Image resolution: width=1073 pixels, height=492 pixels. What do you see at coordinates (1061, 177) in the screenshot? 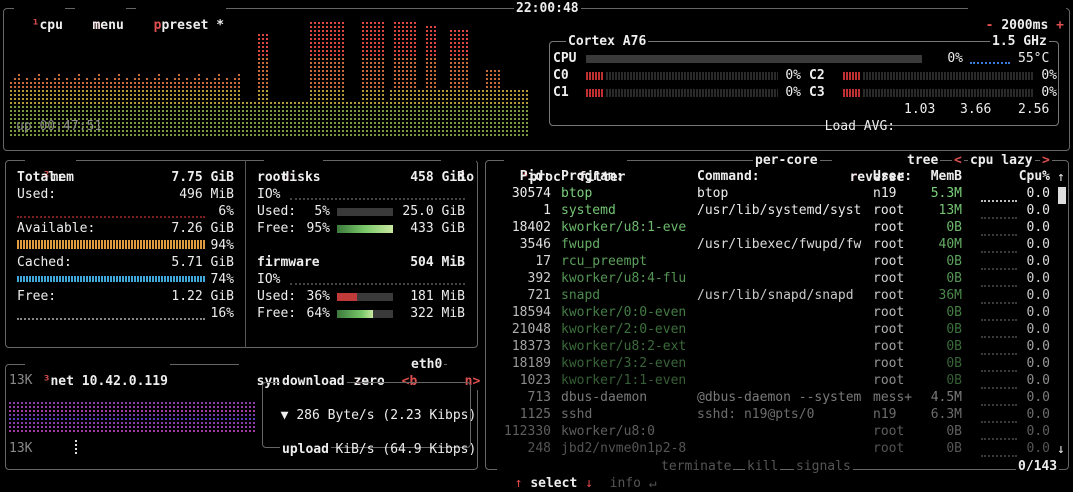
I see `scroll-up-icon: ↑` at bounding box center [1061, 177].